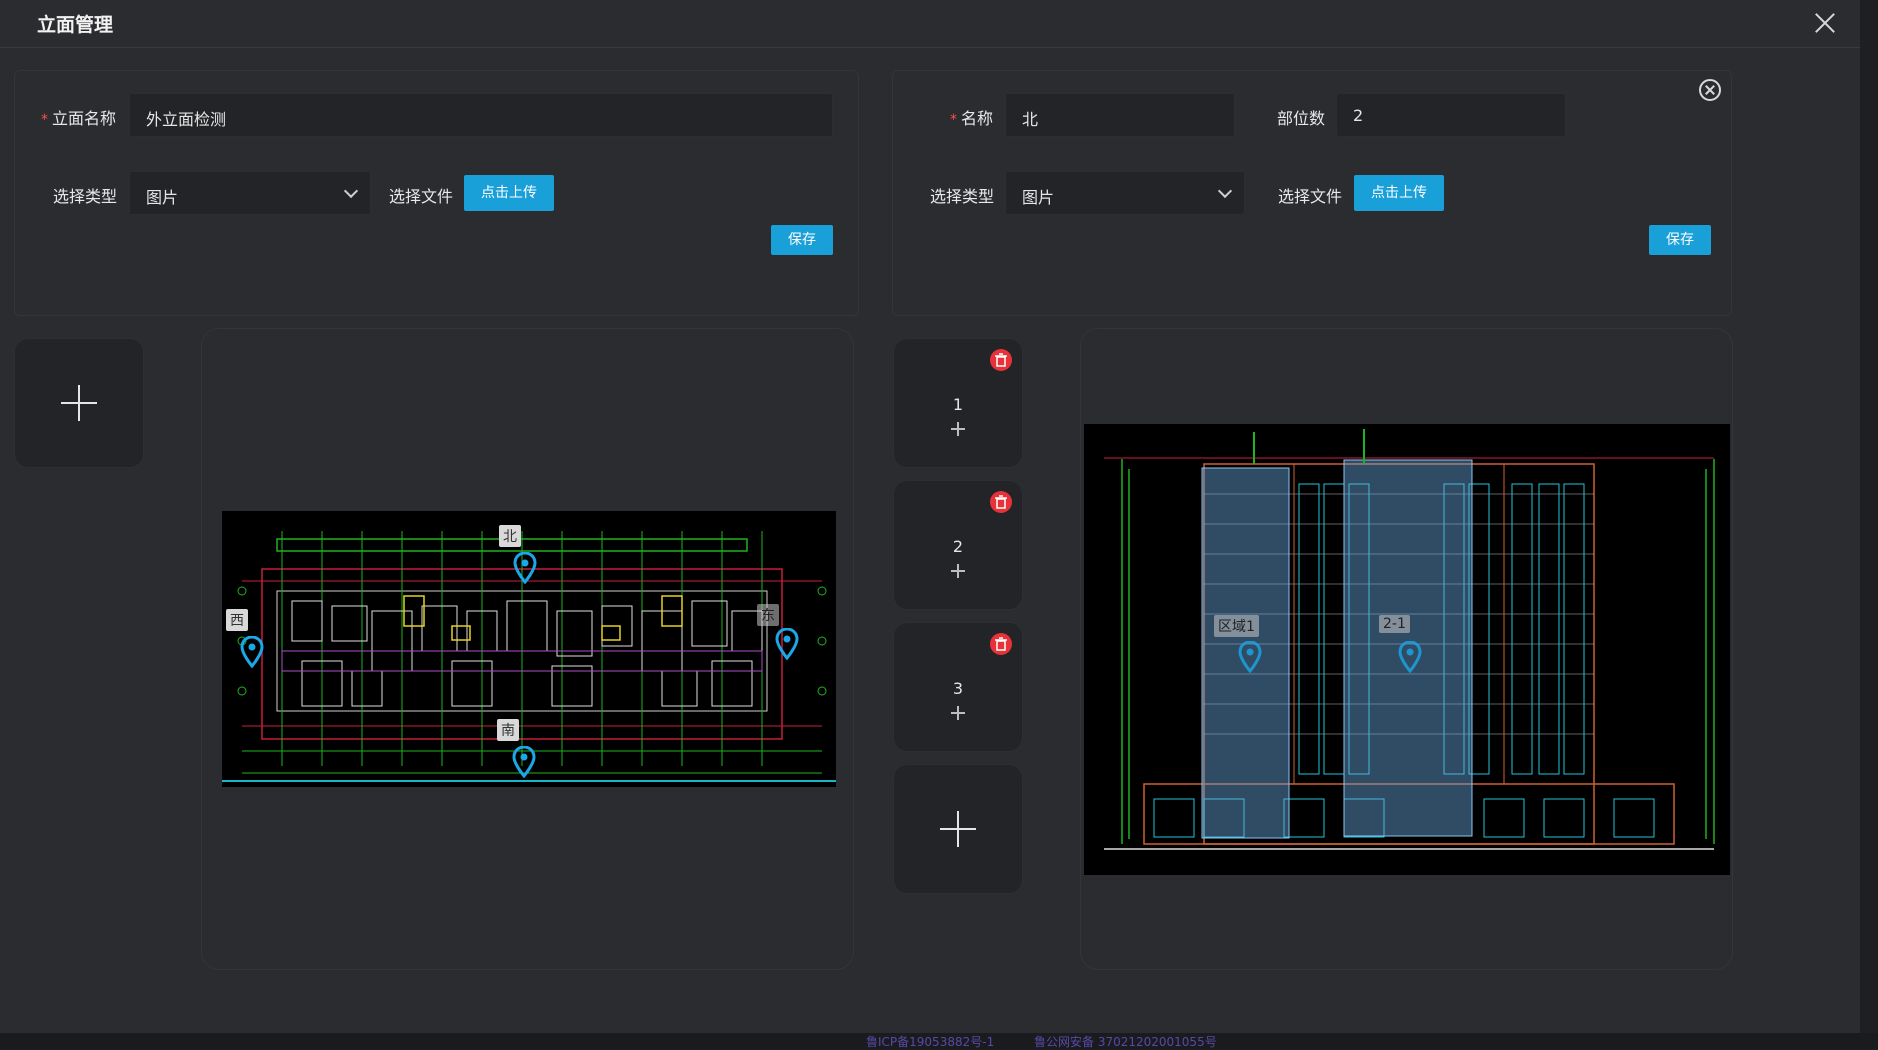  What do you see at coordinates (75, 25) in the screenshot?
I see `dialog-title: 立面管理` at bounding box center [75, 25].